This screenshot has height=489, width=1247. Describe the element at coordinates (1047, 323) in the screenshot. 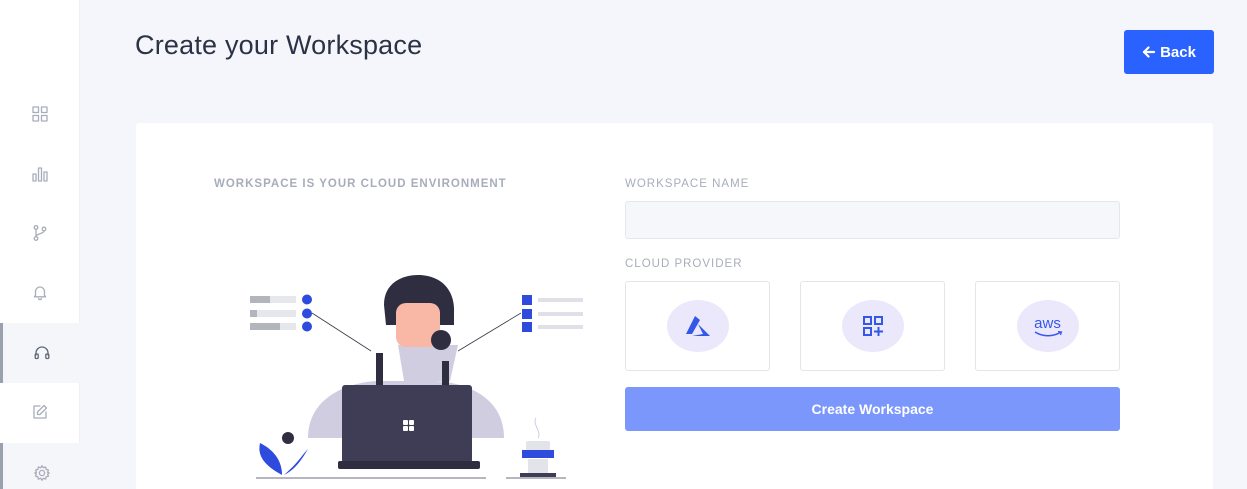

I see `aws-icon: aws` at that location.